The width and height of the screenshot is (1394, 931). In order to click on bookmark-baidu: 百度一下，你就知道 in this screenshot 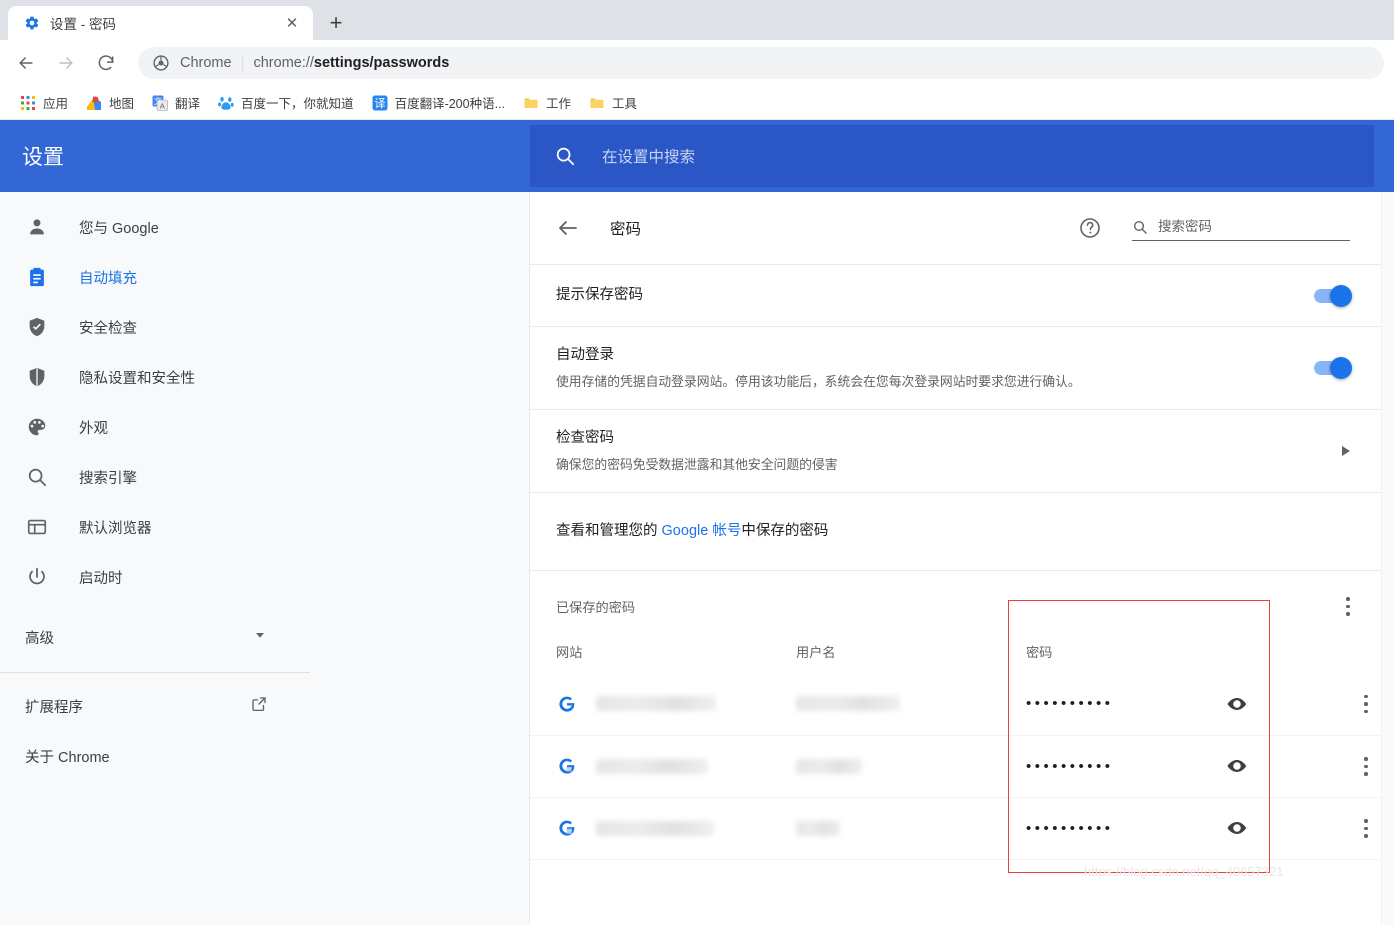, I will do `click(286, 103)`.